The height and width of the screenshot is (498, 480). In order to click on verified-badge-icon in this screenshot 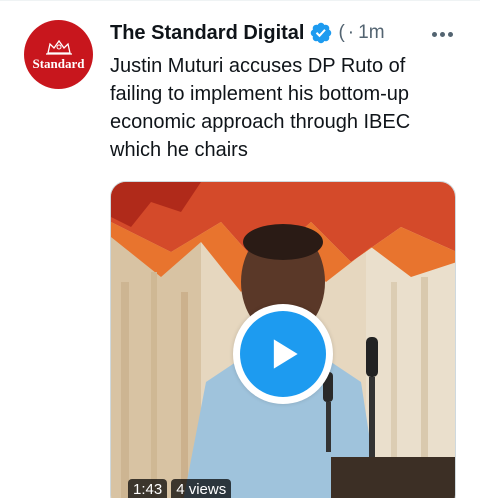, I will do `click(321, 33)`.